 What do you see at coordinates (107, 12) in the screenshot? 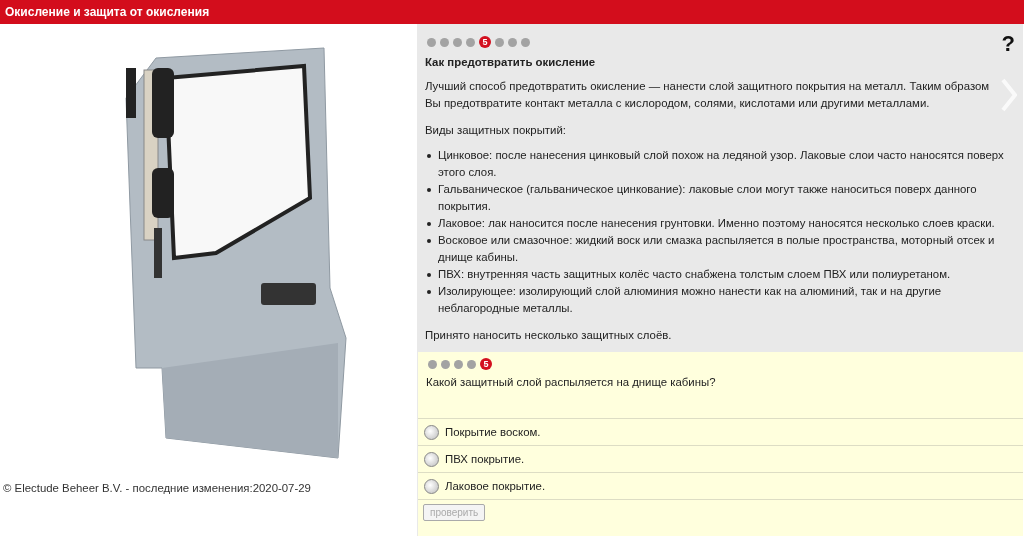
I see `page-title: Окисление и защита от окисления` at bounding box center [107, 12].